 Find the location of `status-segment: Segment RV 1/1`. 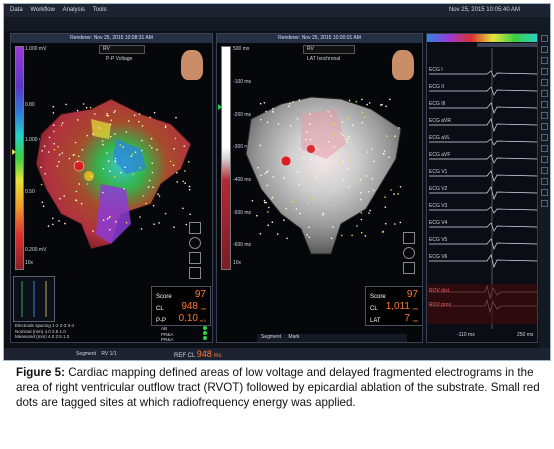

status-segment: Segment RV 1/1 is located at coordinates (96, 354).